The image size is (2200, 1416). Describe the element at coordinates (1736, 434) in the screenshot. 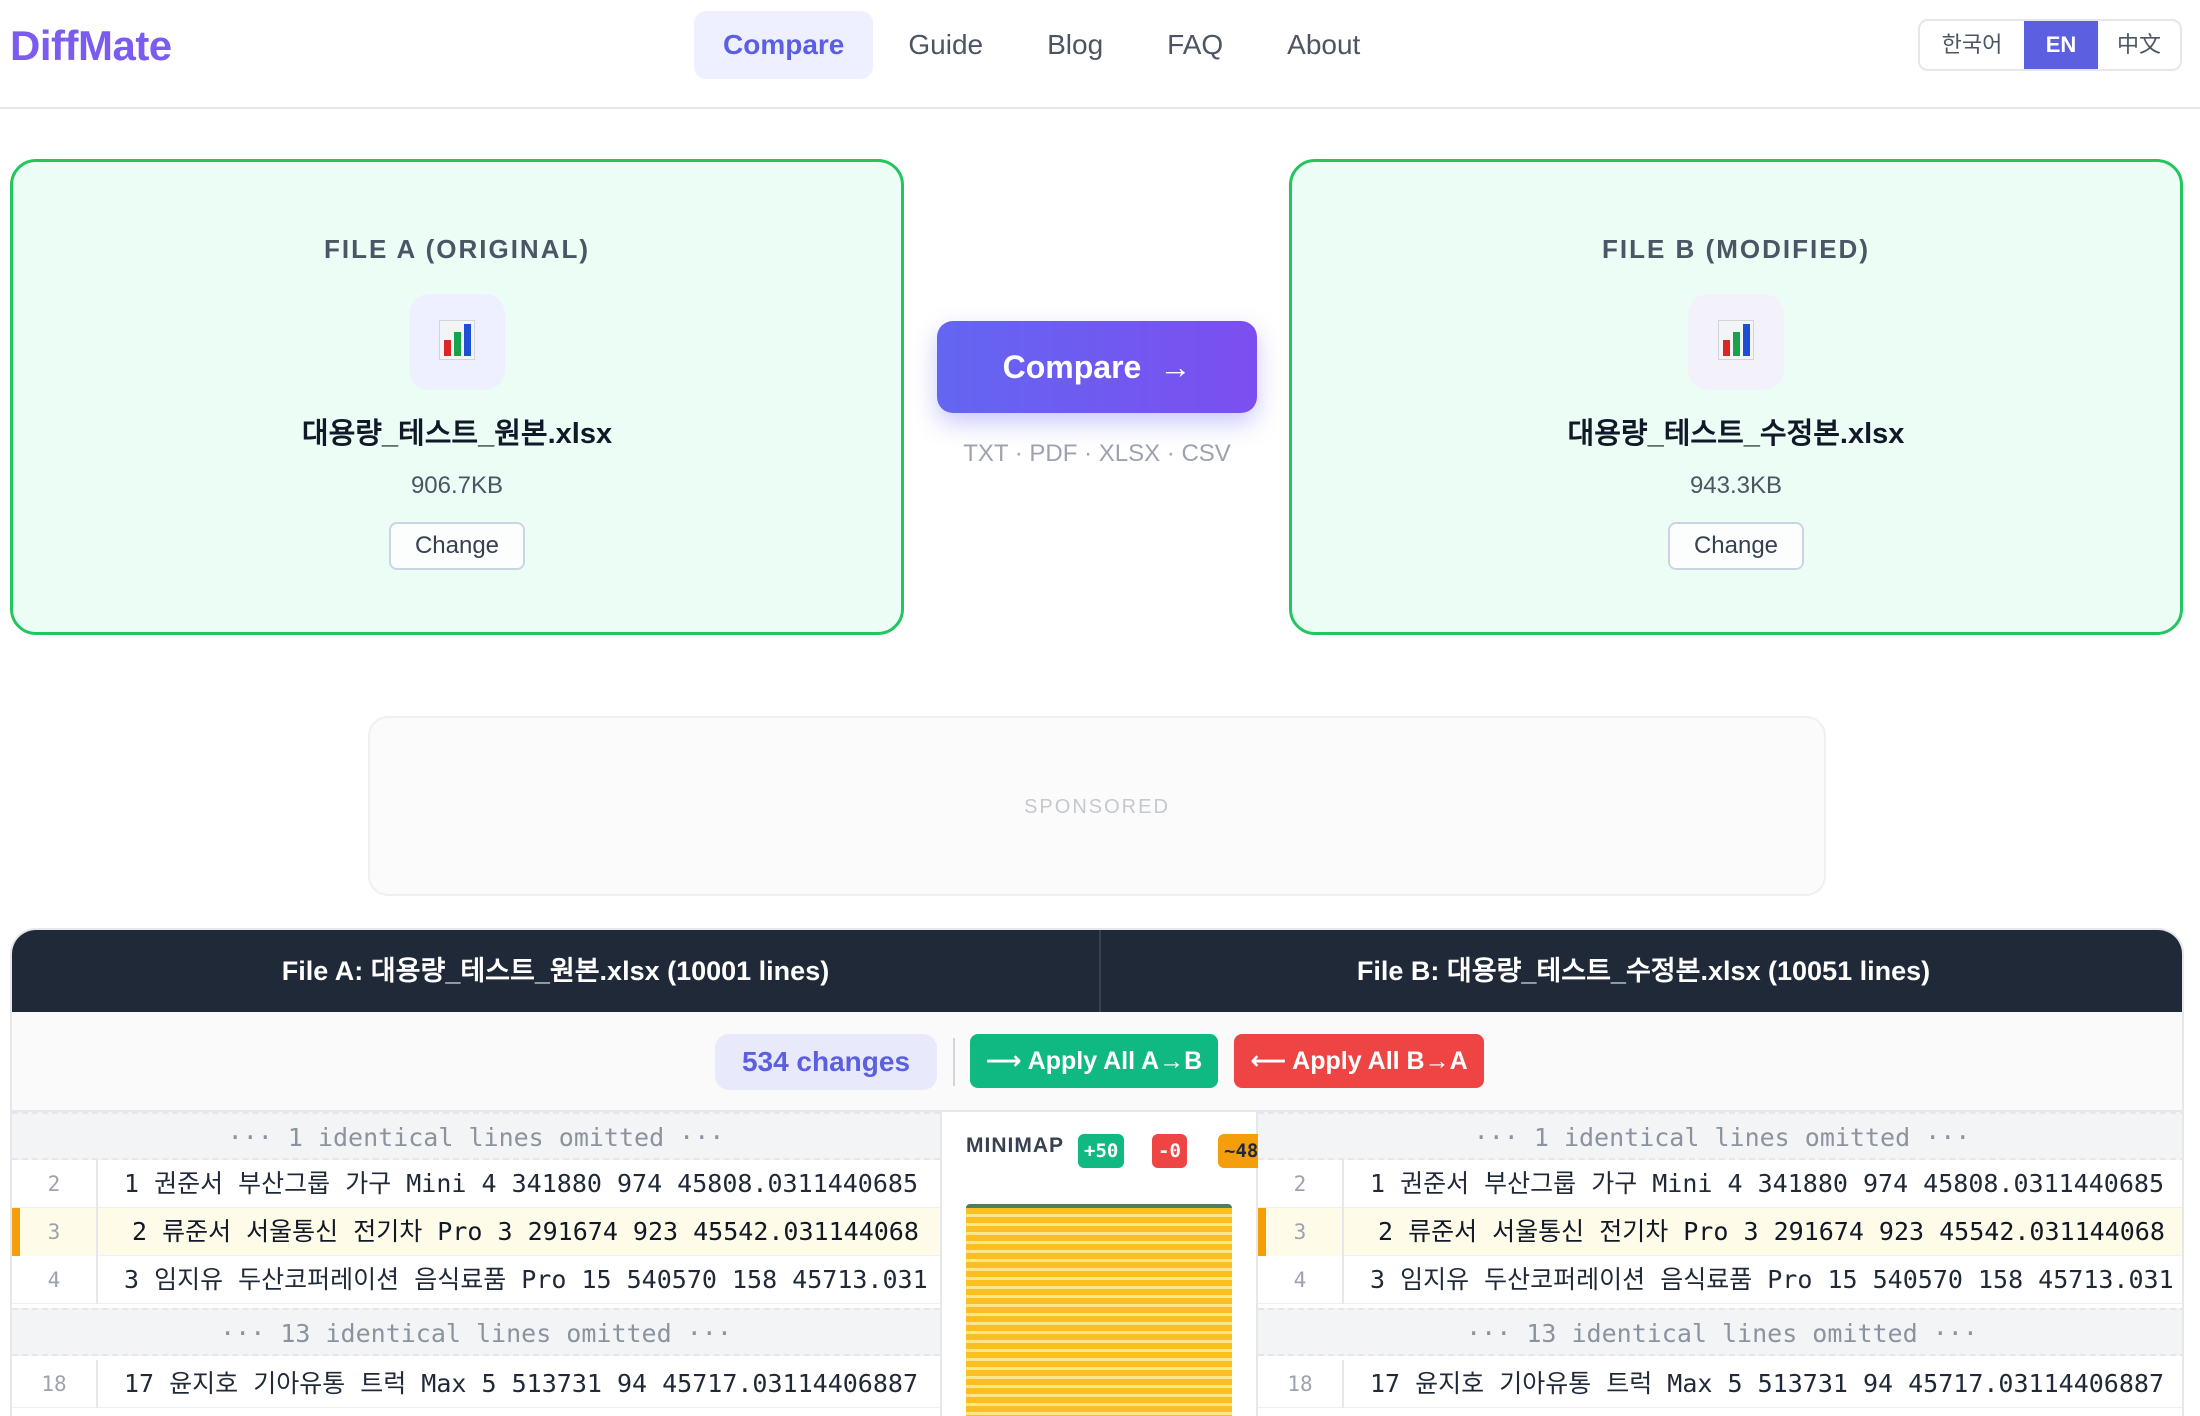

I see `file-b-name: 대용량_테스트_수정본.xlsx` at that location.